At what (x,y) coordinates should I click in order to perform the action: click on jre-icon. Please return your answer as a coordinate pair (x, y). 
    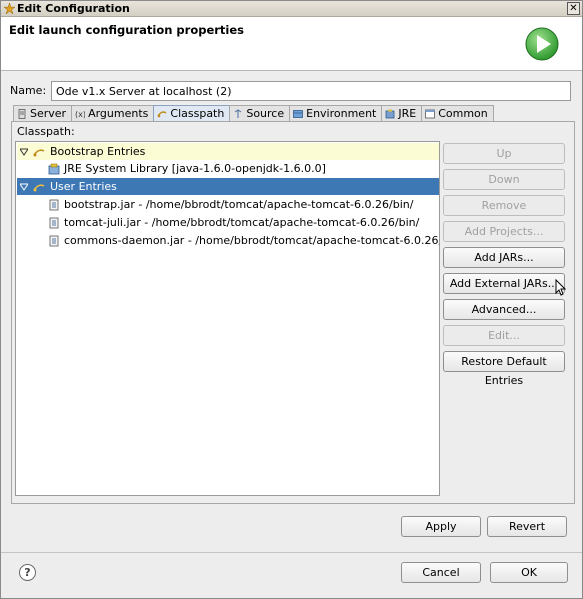
    Looking at the image, I should click on (390, 113).